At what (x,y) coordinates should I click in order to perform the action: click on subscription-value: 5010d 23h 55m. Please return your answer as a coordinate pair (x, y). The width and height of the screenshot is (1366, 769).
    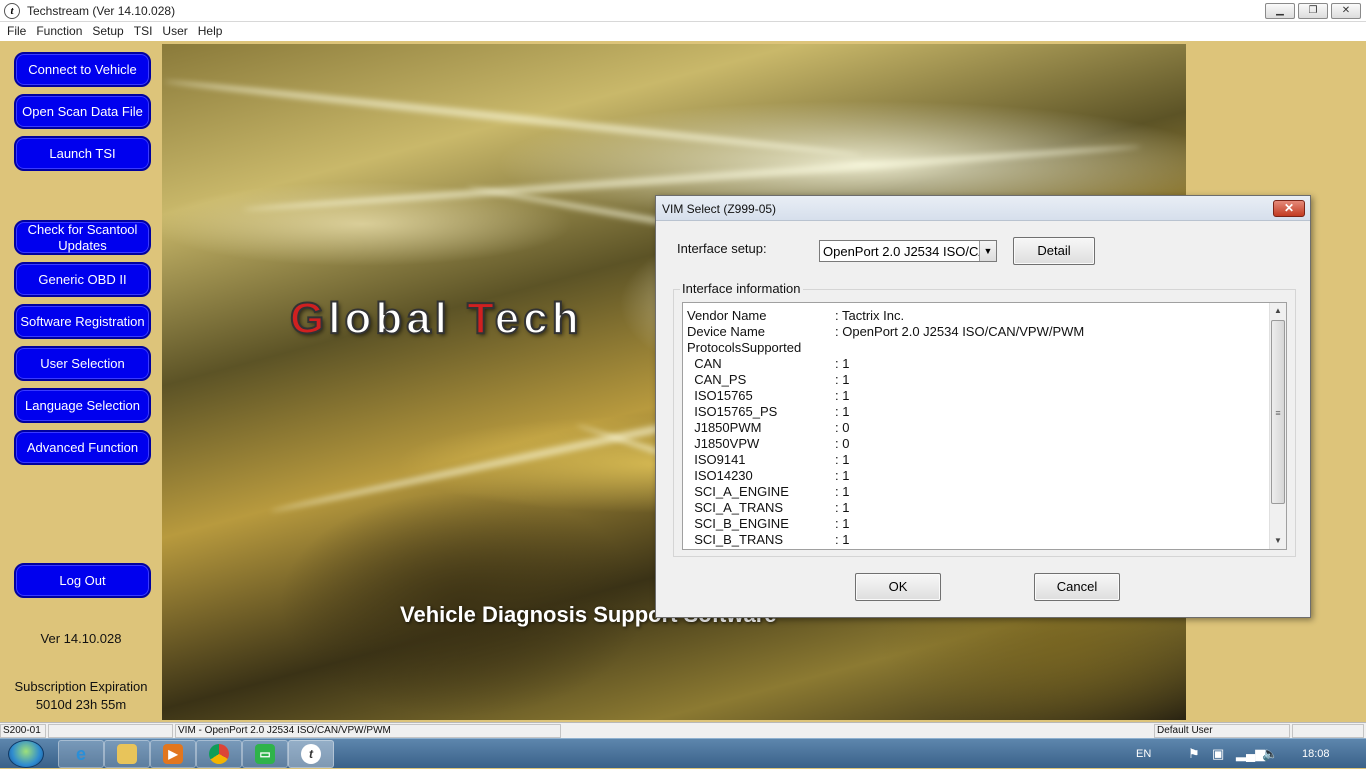
    Looking at the image, I should click on (81, 704).